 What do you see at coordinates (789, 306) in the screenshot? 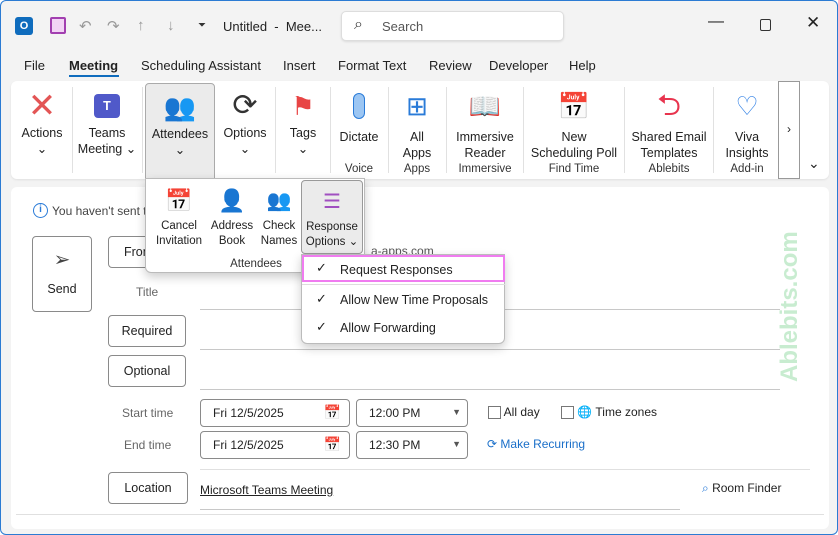
I see `ablebits-watermark: Ablebits.com` at bounding box center [789, 306].